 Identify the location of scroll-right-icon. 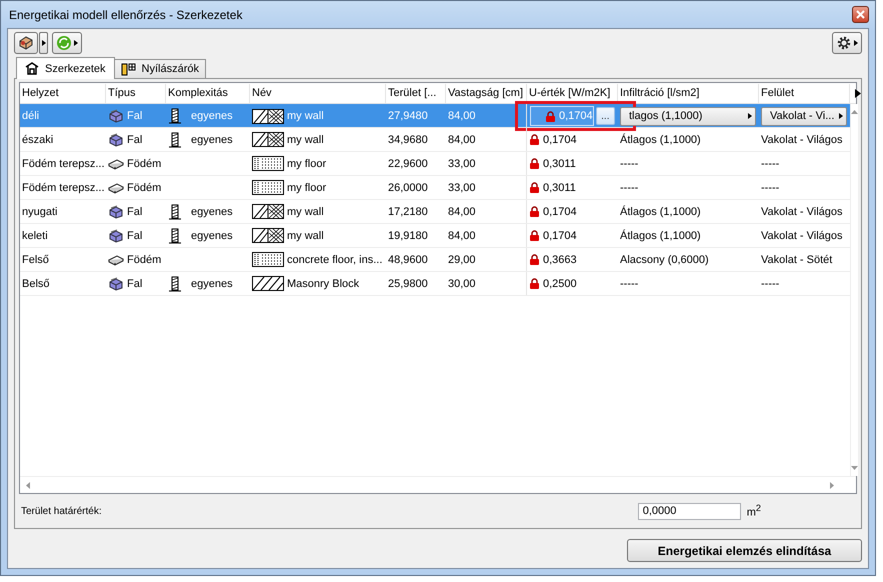
(832, 485).